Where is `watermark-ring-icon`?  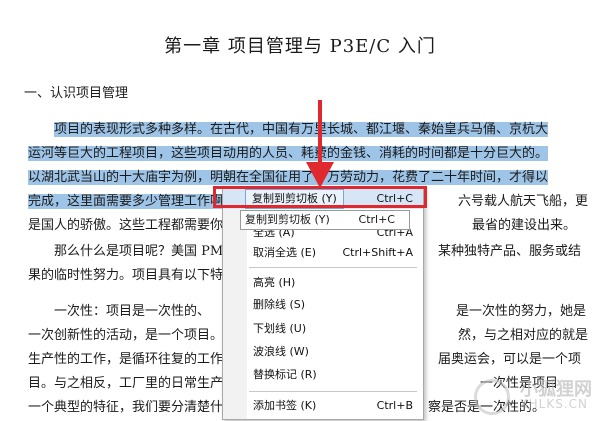
watermark-ring-icon is located at coordinates (492, 397).